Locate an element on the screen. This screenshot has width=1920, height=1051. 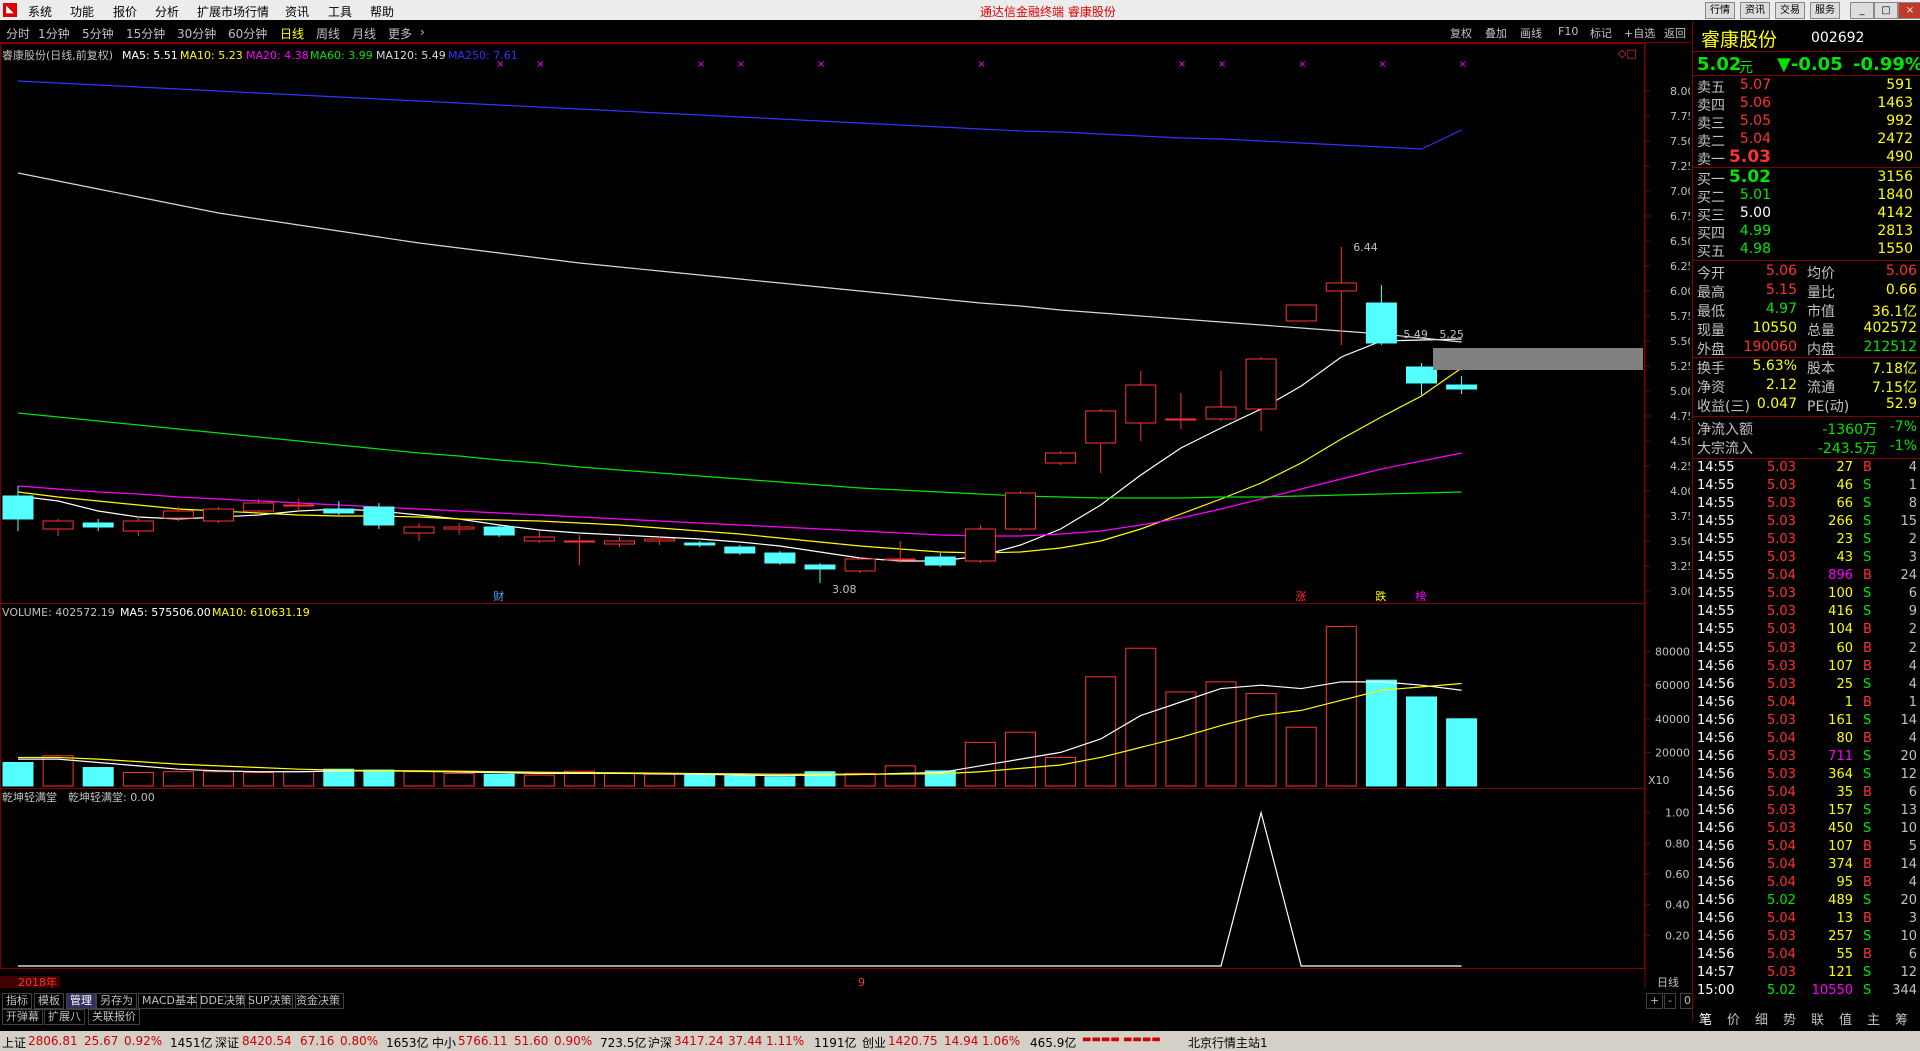
nav-service-button: 服务 is located at coordinates (1825, 10).